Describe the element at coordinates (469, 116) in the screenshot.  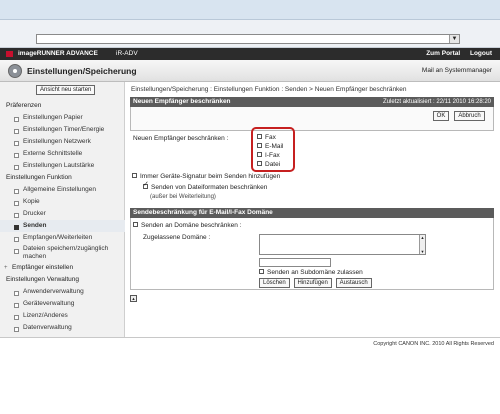
I see `cancel-button: Abbruch` at that location.